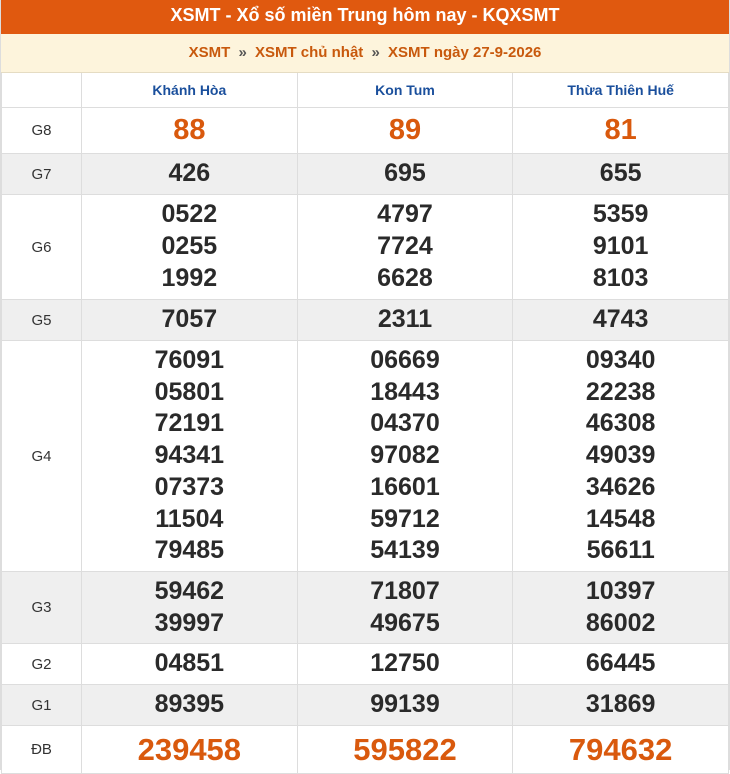 This screenshot has height=774, width=730. I want to click on lottery-number: 94341, so click(189, 455).